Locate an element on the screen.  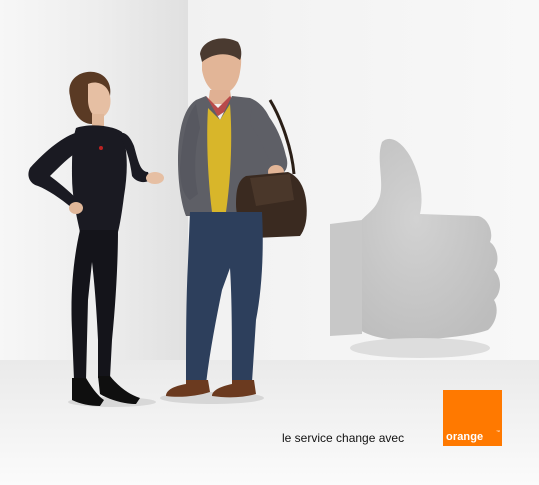
tagline-text: le service change avec is located at coordinates (343, 438).